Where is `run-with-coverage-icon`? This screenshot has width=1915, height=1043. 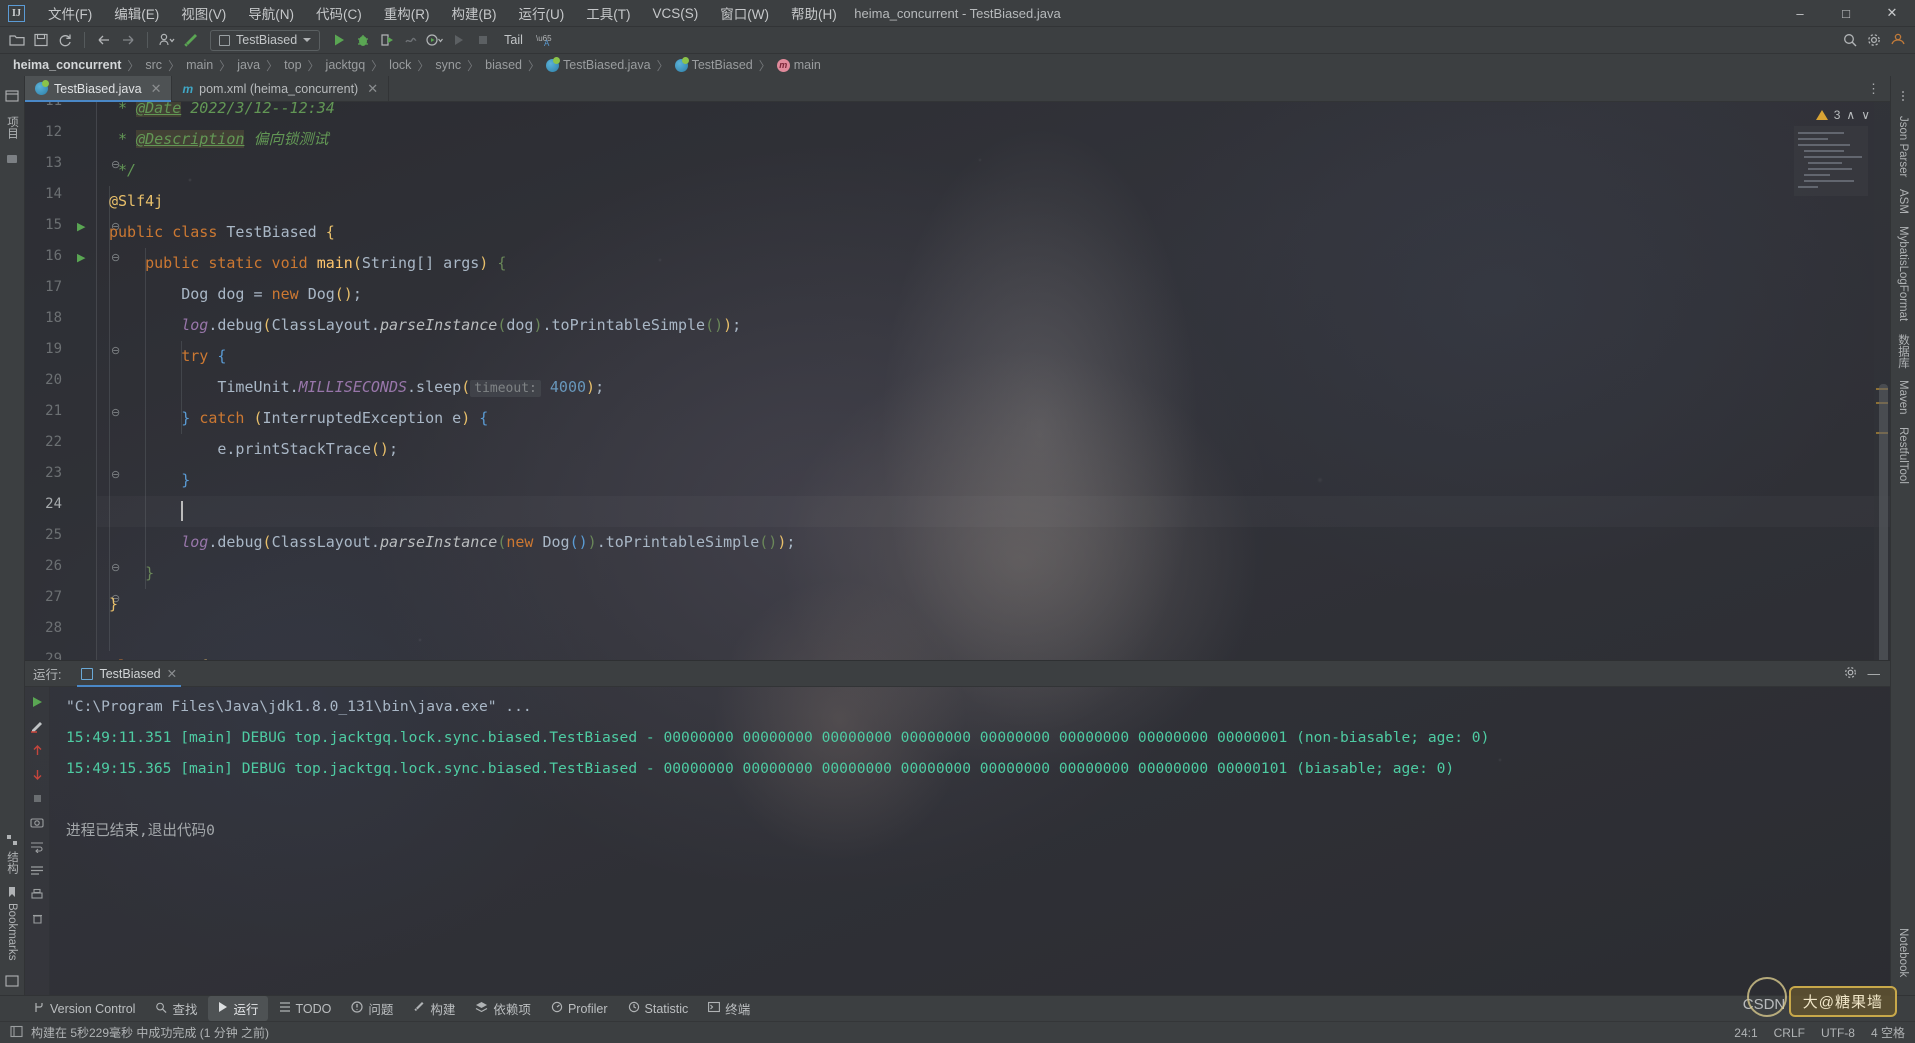
run-with-coverage-icon is located at coordinates (387, 40).